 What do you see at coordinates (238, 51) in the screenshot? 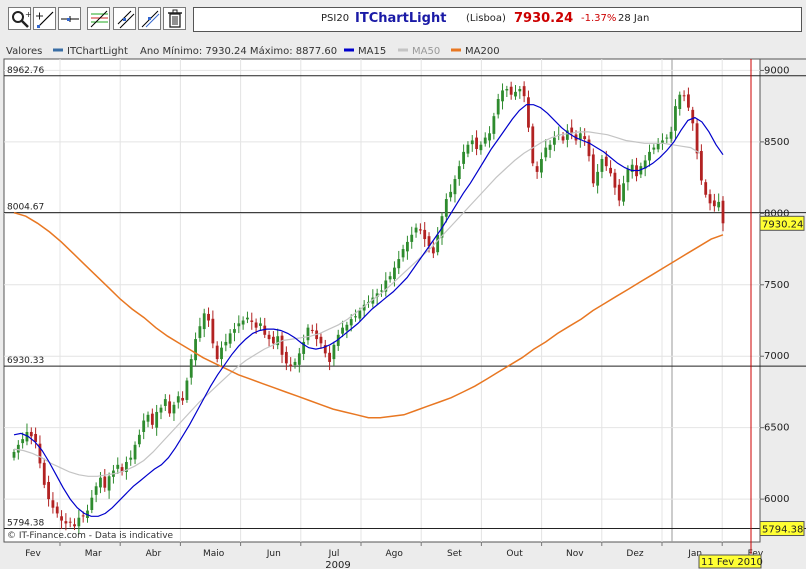
I see `range-text: Ano Mínimo: 7930.24 Máximo: 8877.60` at bounding box center [238, 51].